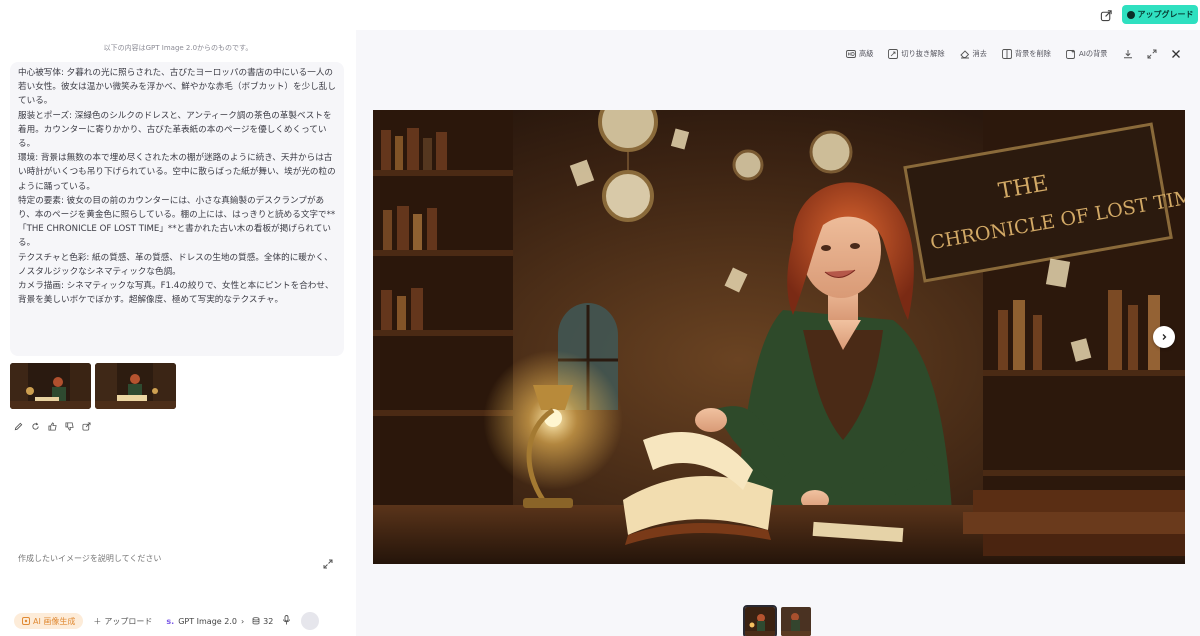 This screenshot has height=636, width=1200. Describe the element at coordinates (1128, 54) in the screenshot. I see `download-icon` at that location.